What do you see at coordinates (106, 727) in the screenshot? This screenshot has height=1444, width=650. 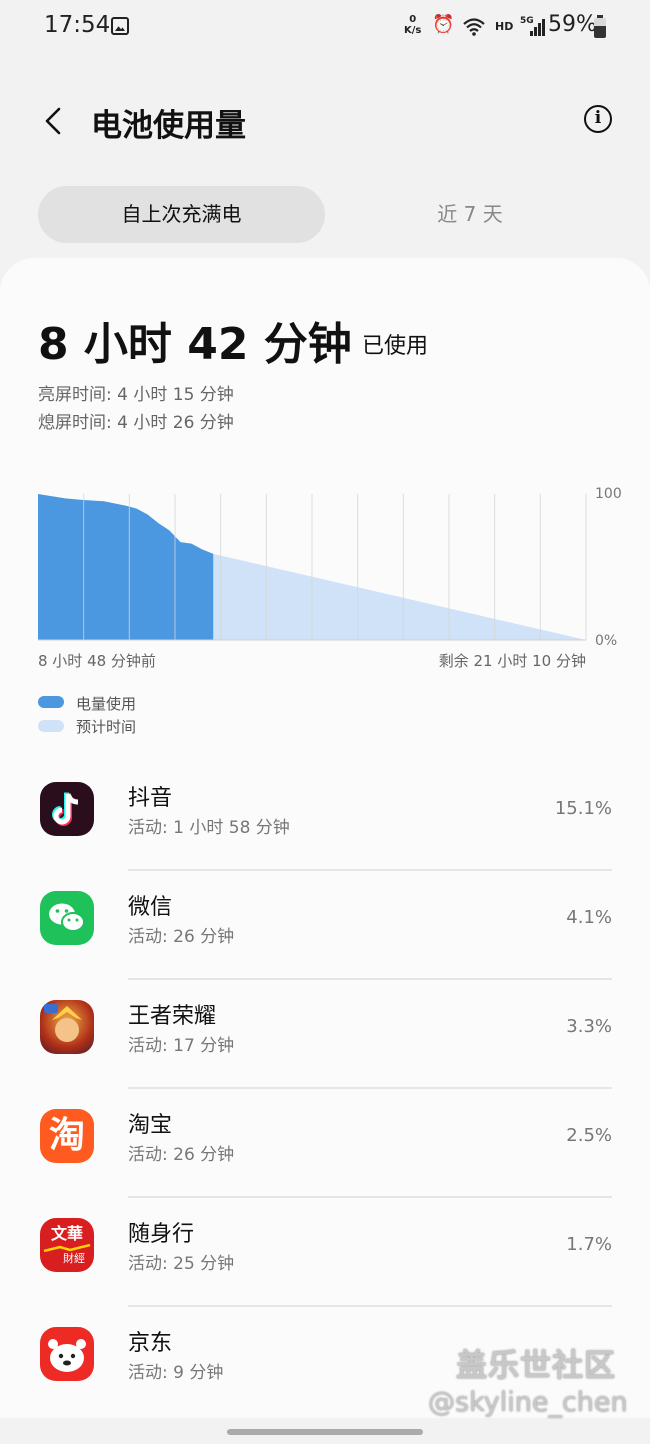 I see `legend-label-estimate: 预计时间` at bounding box center [106, 727].